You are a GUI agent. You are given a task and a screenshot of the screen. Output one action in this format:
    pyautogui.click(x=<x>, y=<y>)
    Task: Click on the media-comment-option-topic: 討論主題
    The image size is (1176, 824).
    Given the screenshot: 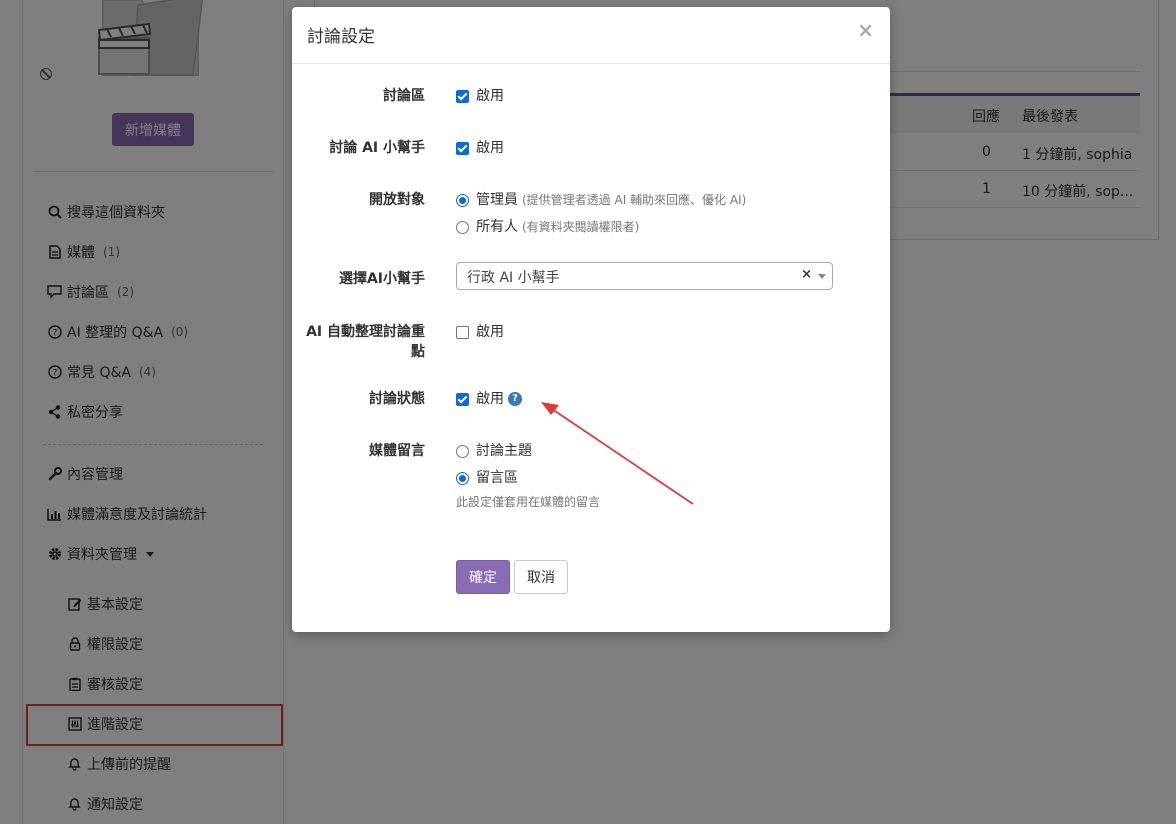 What is the action you would take?
    pyautogui.click(x=494, y=451)
    